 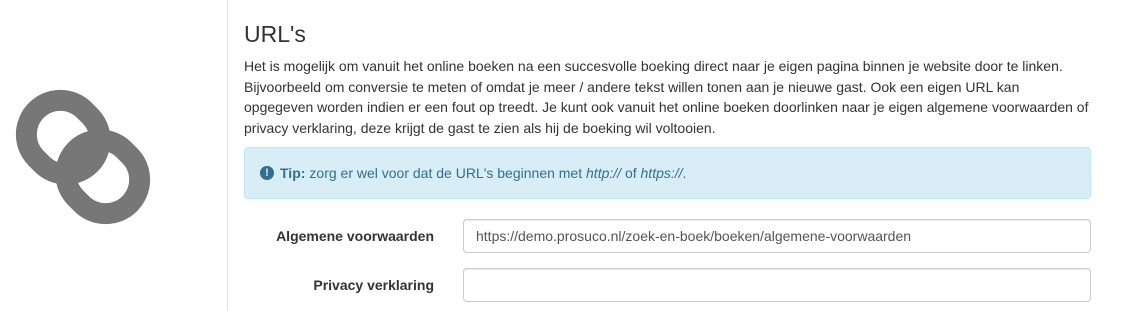 I want to click on form-row-terms: Algemene voorwaarden, so click(x=667, y=236).